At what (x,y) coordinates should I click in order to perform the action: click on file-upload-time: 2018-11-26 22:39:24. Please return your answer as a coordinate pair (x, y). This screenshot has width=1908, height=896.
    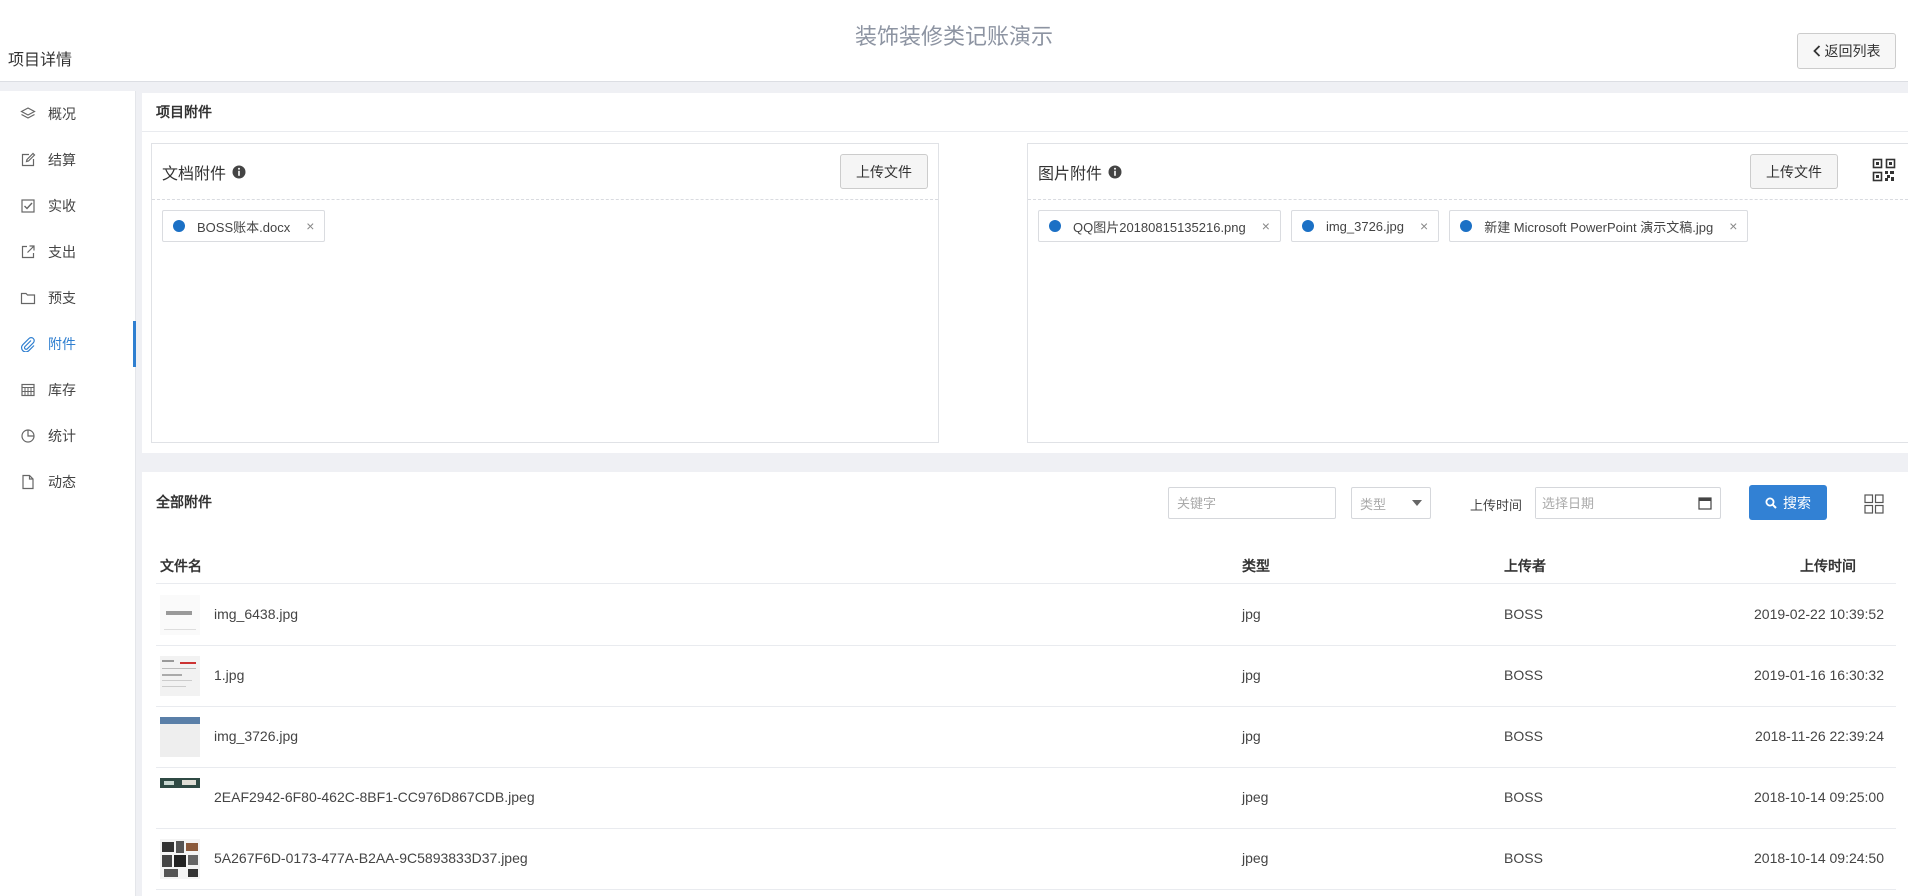
    Looking at the image, I should click on (1819, 736).